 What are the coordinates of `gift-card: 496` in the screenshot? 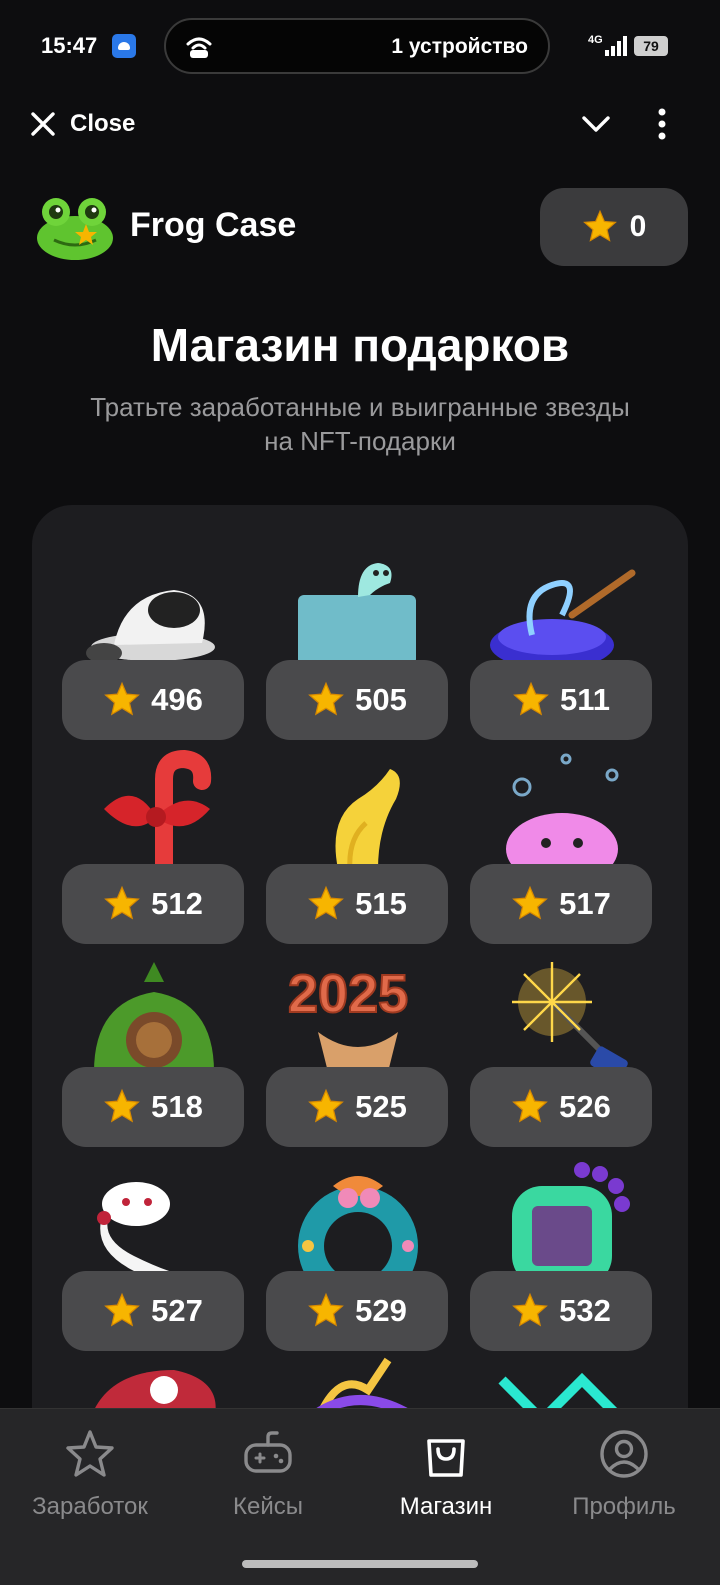 It's located at (153, 637).